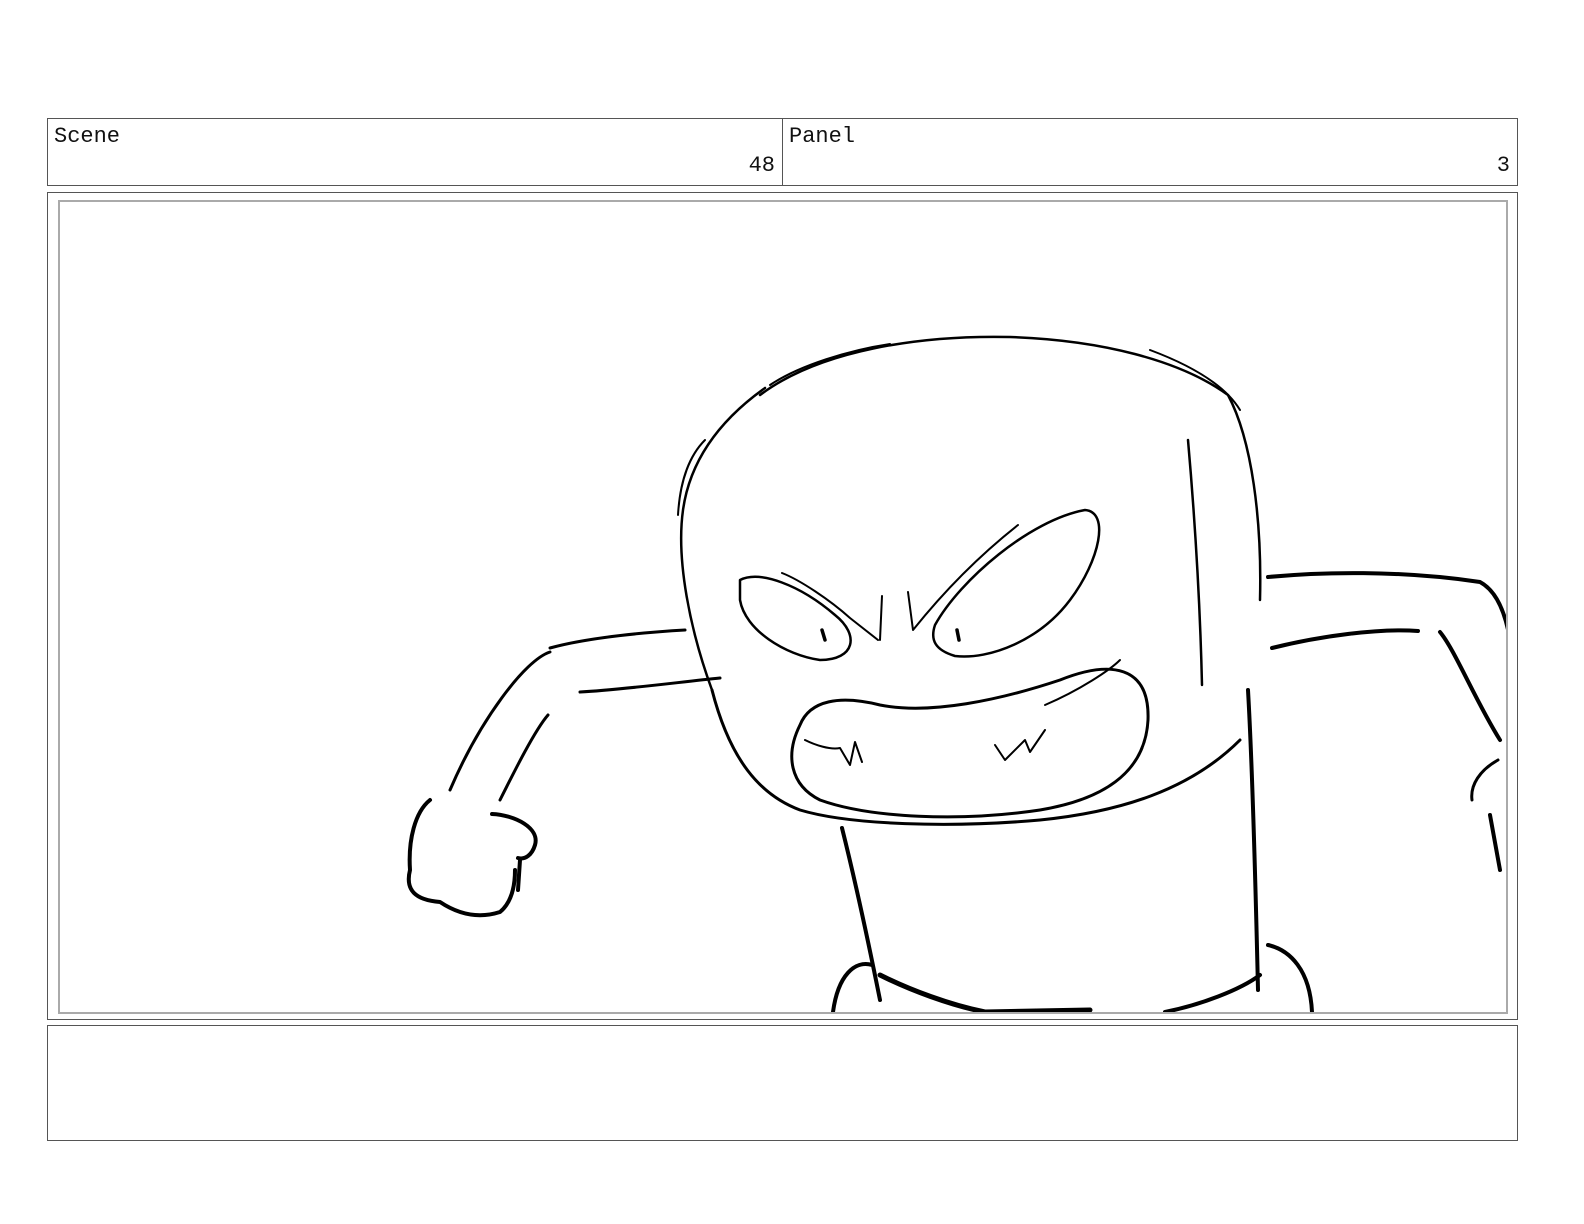 The image size is (1584, 1224). Describe the element at coordinates (87, 136) in the screenshot. I see `scene-label: Scene` at that location.